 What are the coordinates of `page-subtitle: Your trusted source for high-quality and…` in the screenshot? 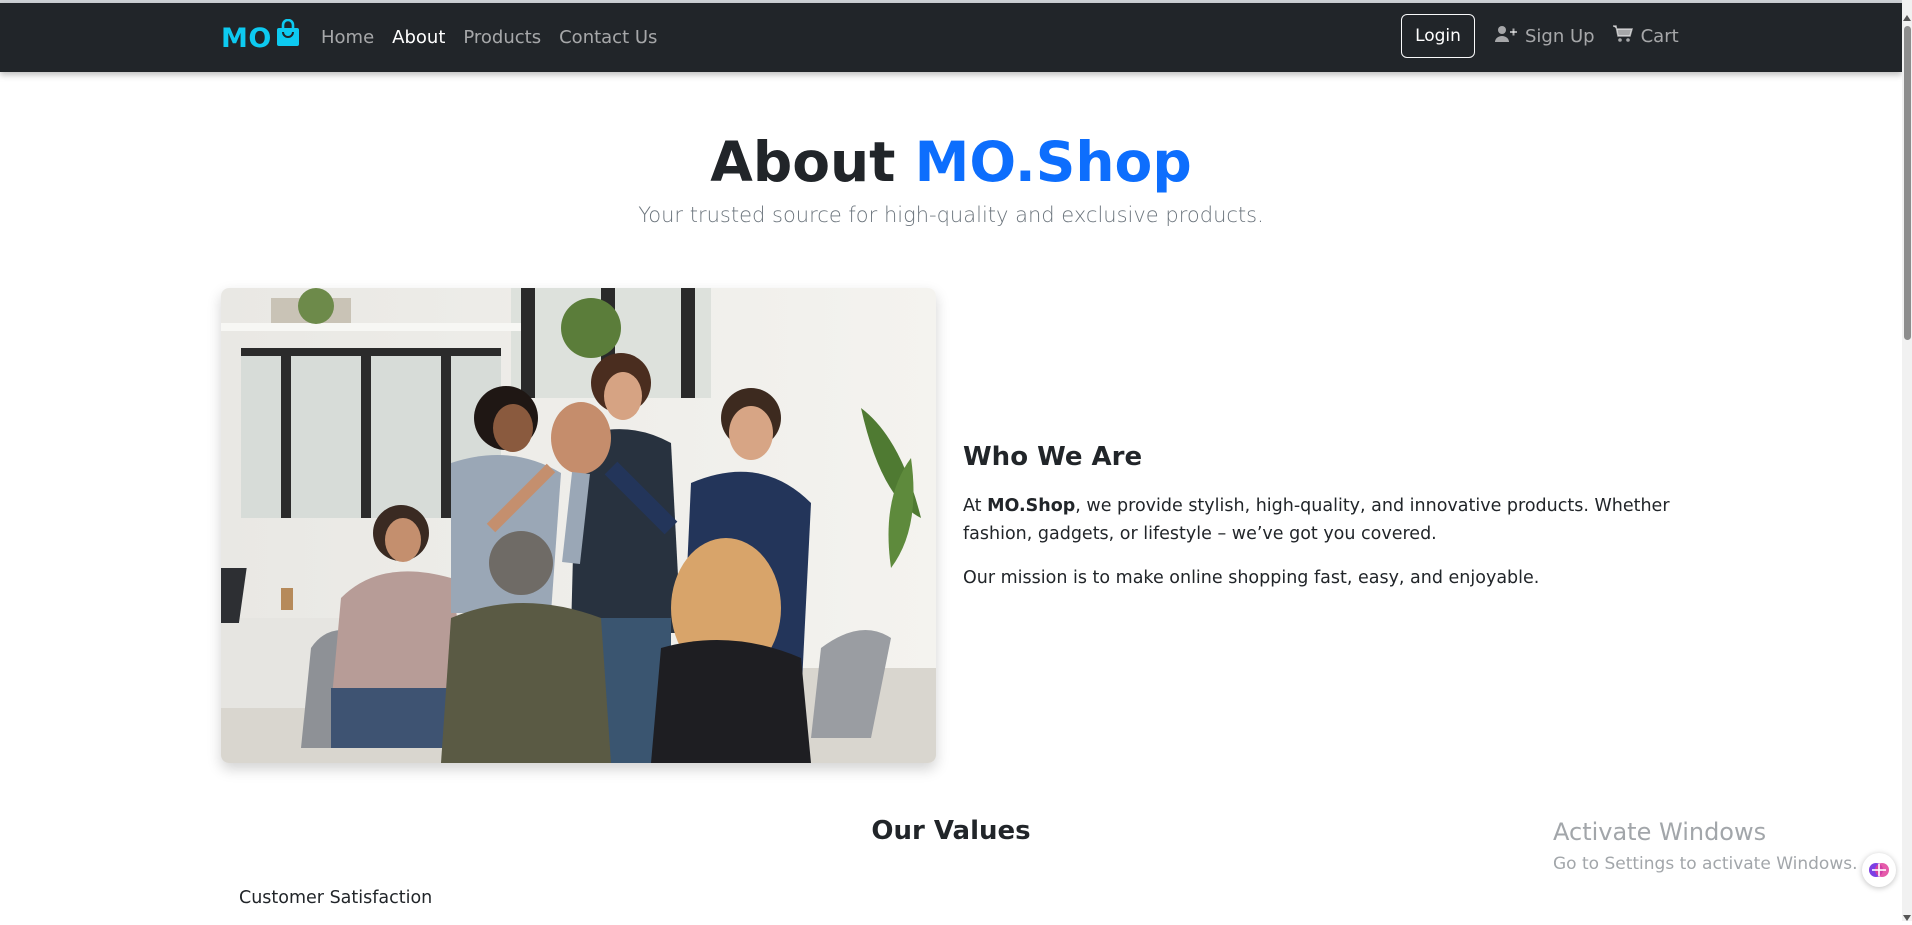 It's located at (951, 215).